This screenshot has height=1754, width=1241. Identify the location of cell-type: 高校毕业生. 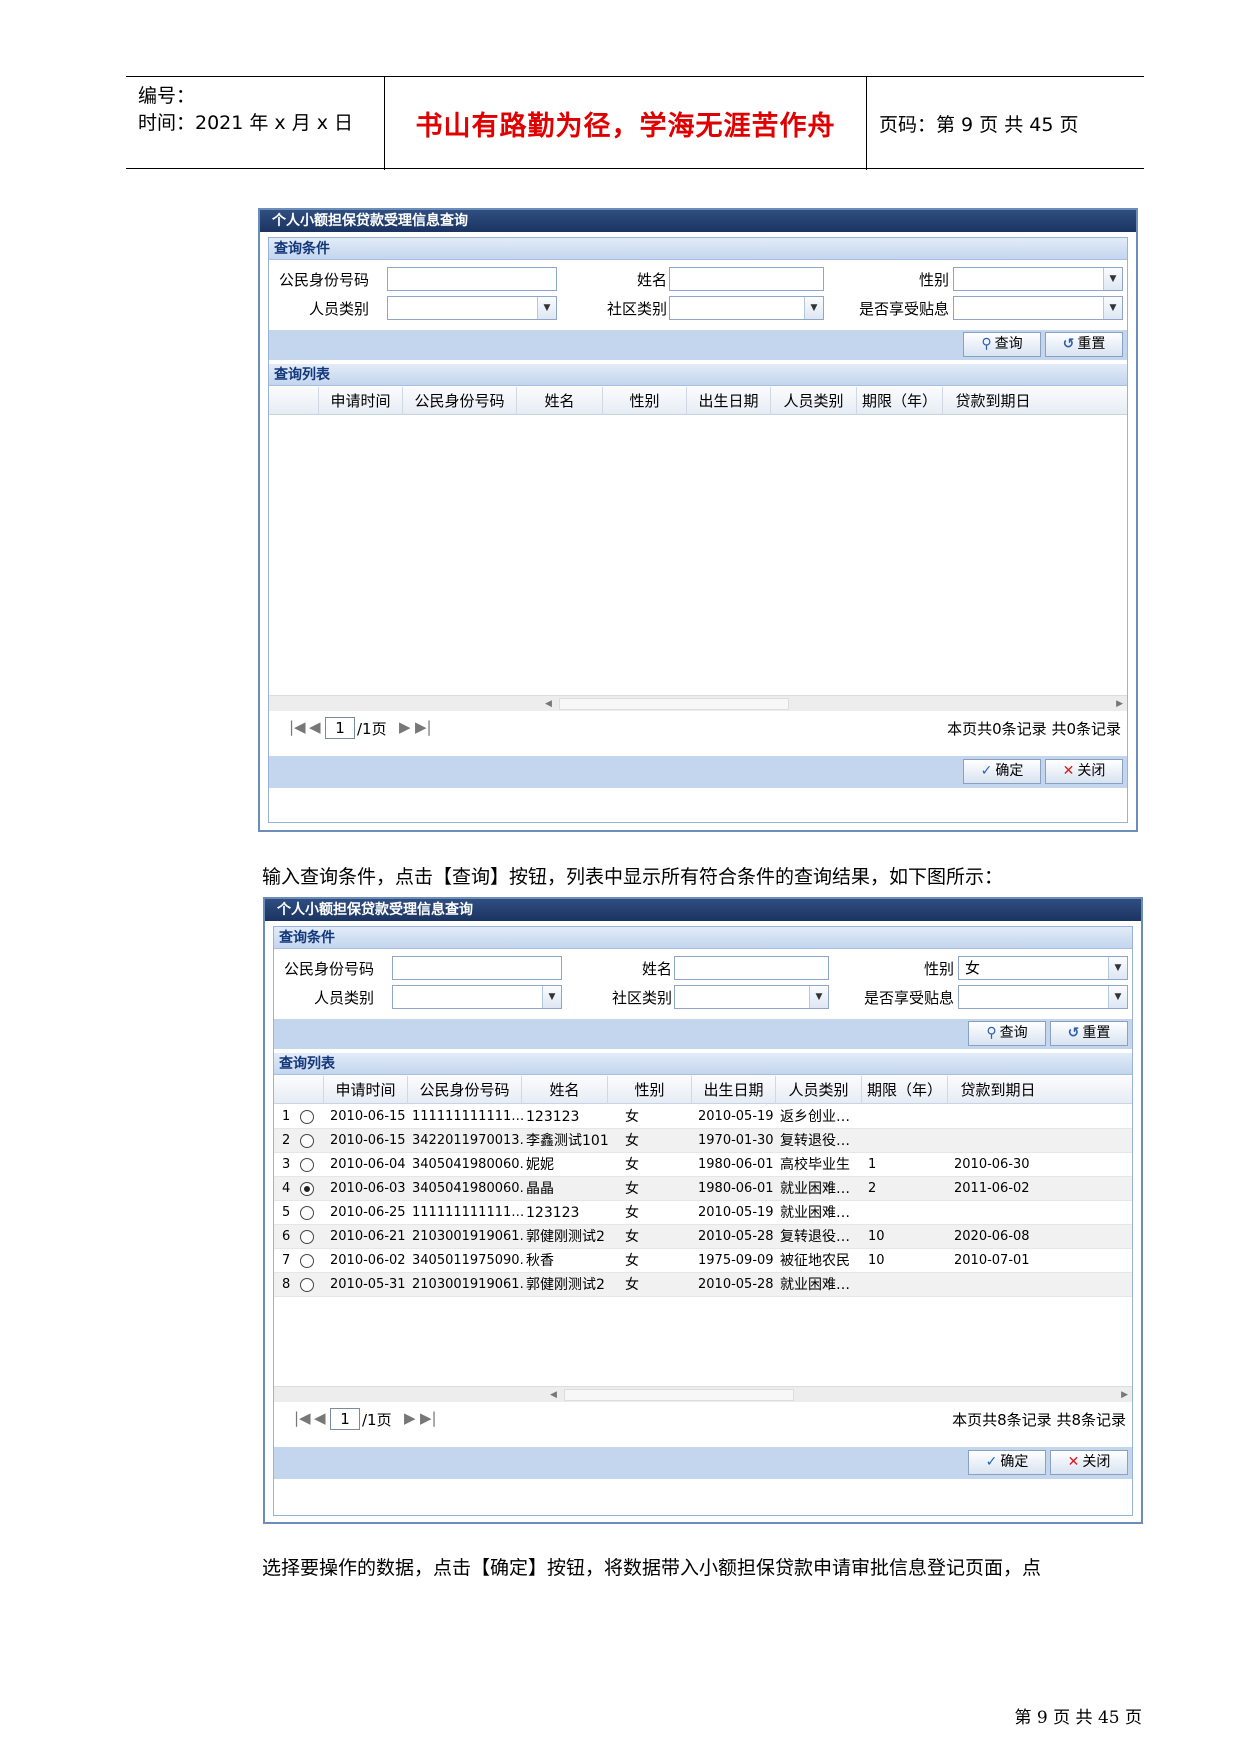
(815, 1165).